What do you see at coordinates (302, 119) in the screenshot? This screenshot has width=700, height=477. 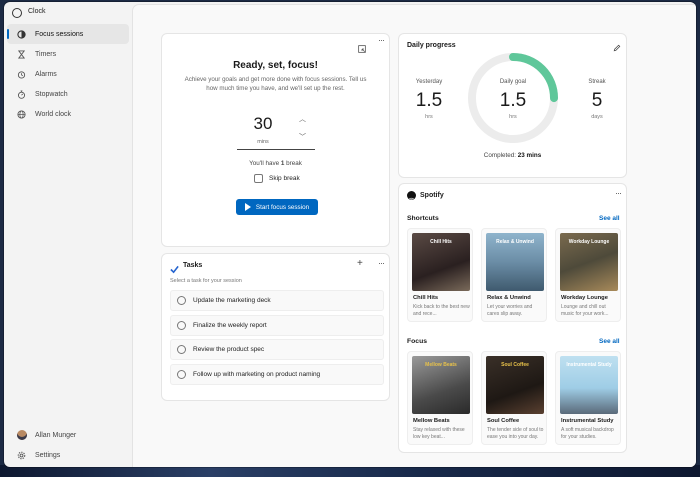 I see `chevron-up-icon: ︿` at bounding box center [302, 119].